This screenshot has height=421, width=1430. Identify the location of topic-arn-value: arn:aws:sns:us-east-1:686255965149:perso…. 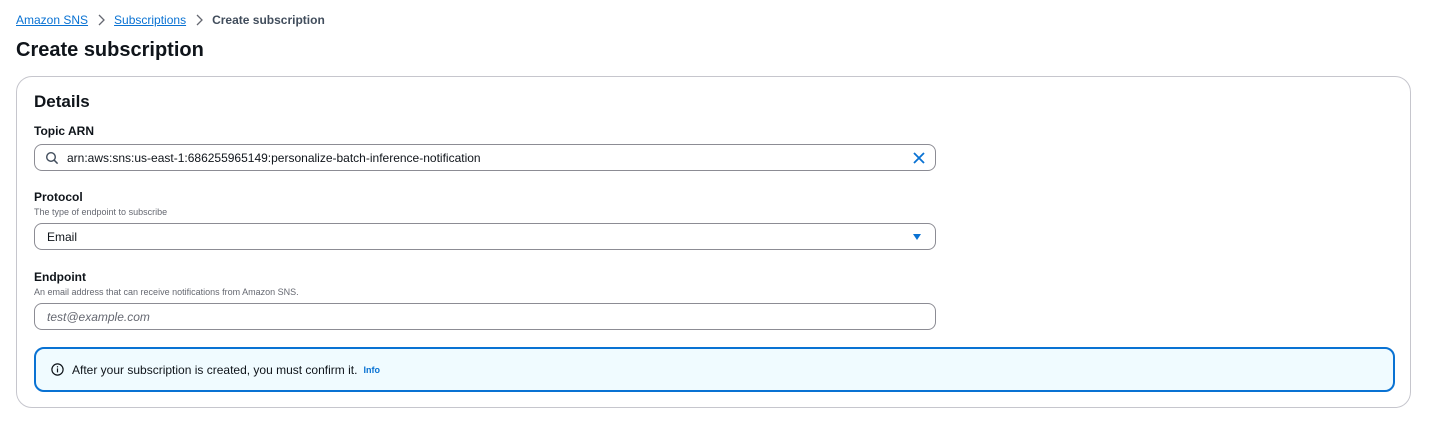
(274, 157).